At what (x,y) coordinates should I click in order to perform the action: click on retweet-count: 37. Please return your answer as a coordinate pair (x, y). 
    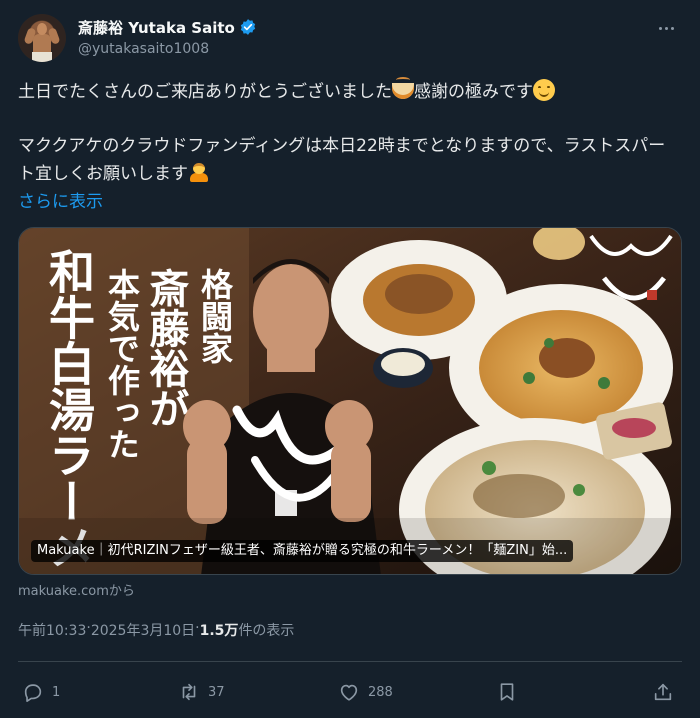
    Looking at the image, I should click on (216, 692).